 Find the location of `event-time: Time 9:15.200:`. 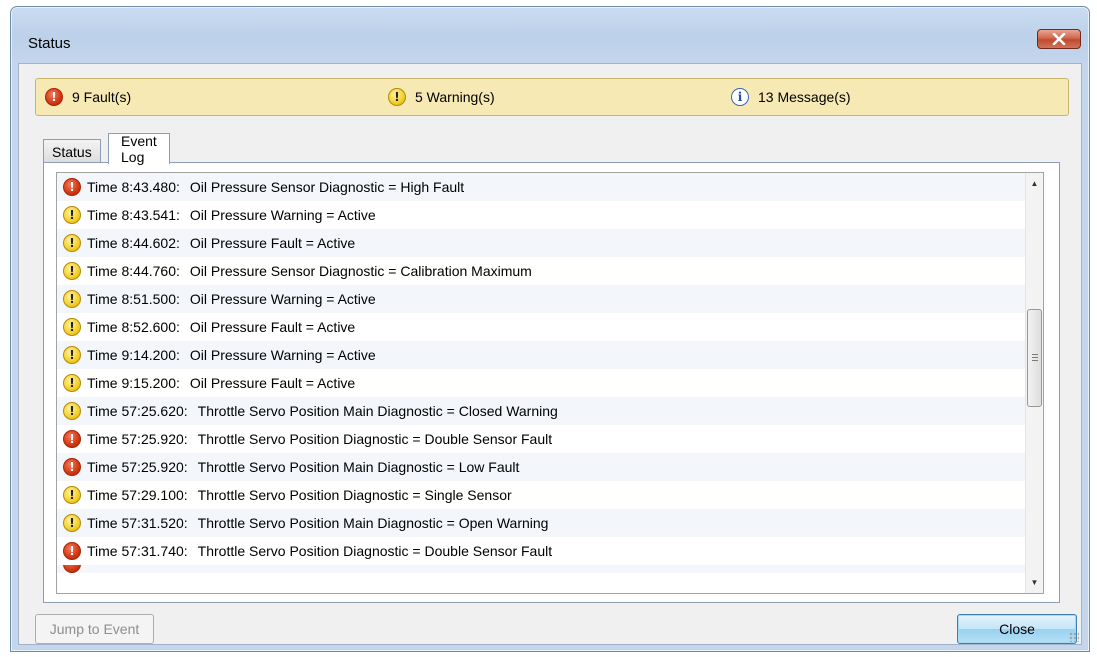

event-time: Time 9:15.200: is located at coordinates (133, 383).